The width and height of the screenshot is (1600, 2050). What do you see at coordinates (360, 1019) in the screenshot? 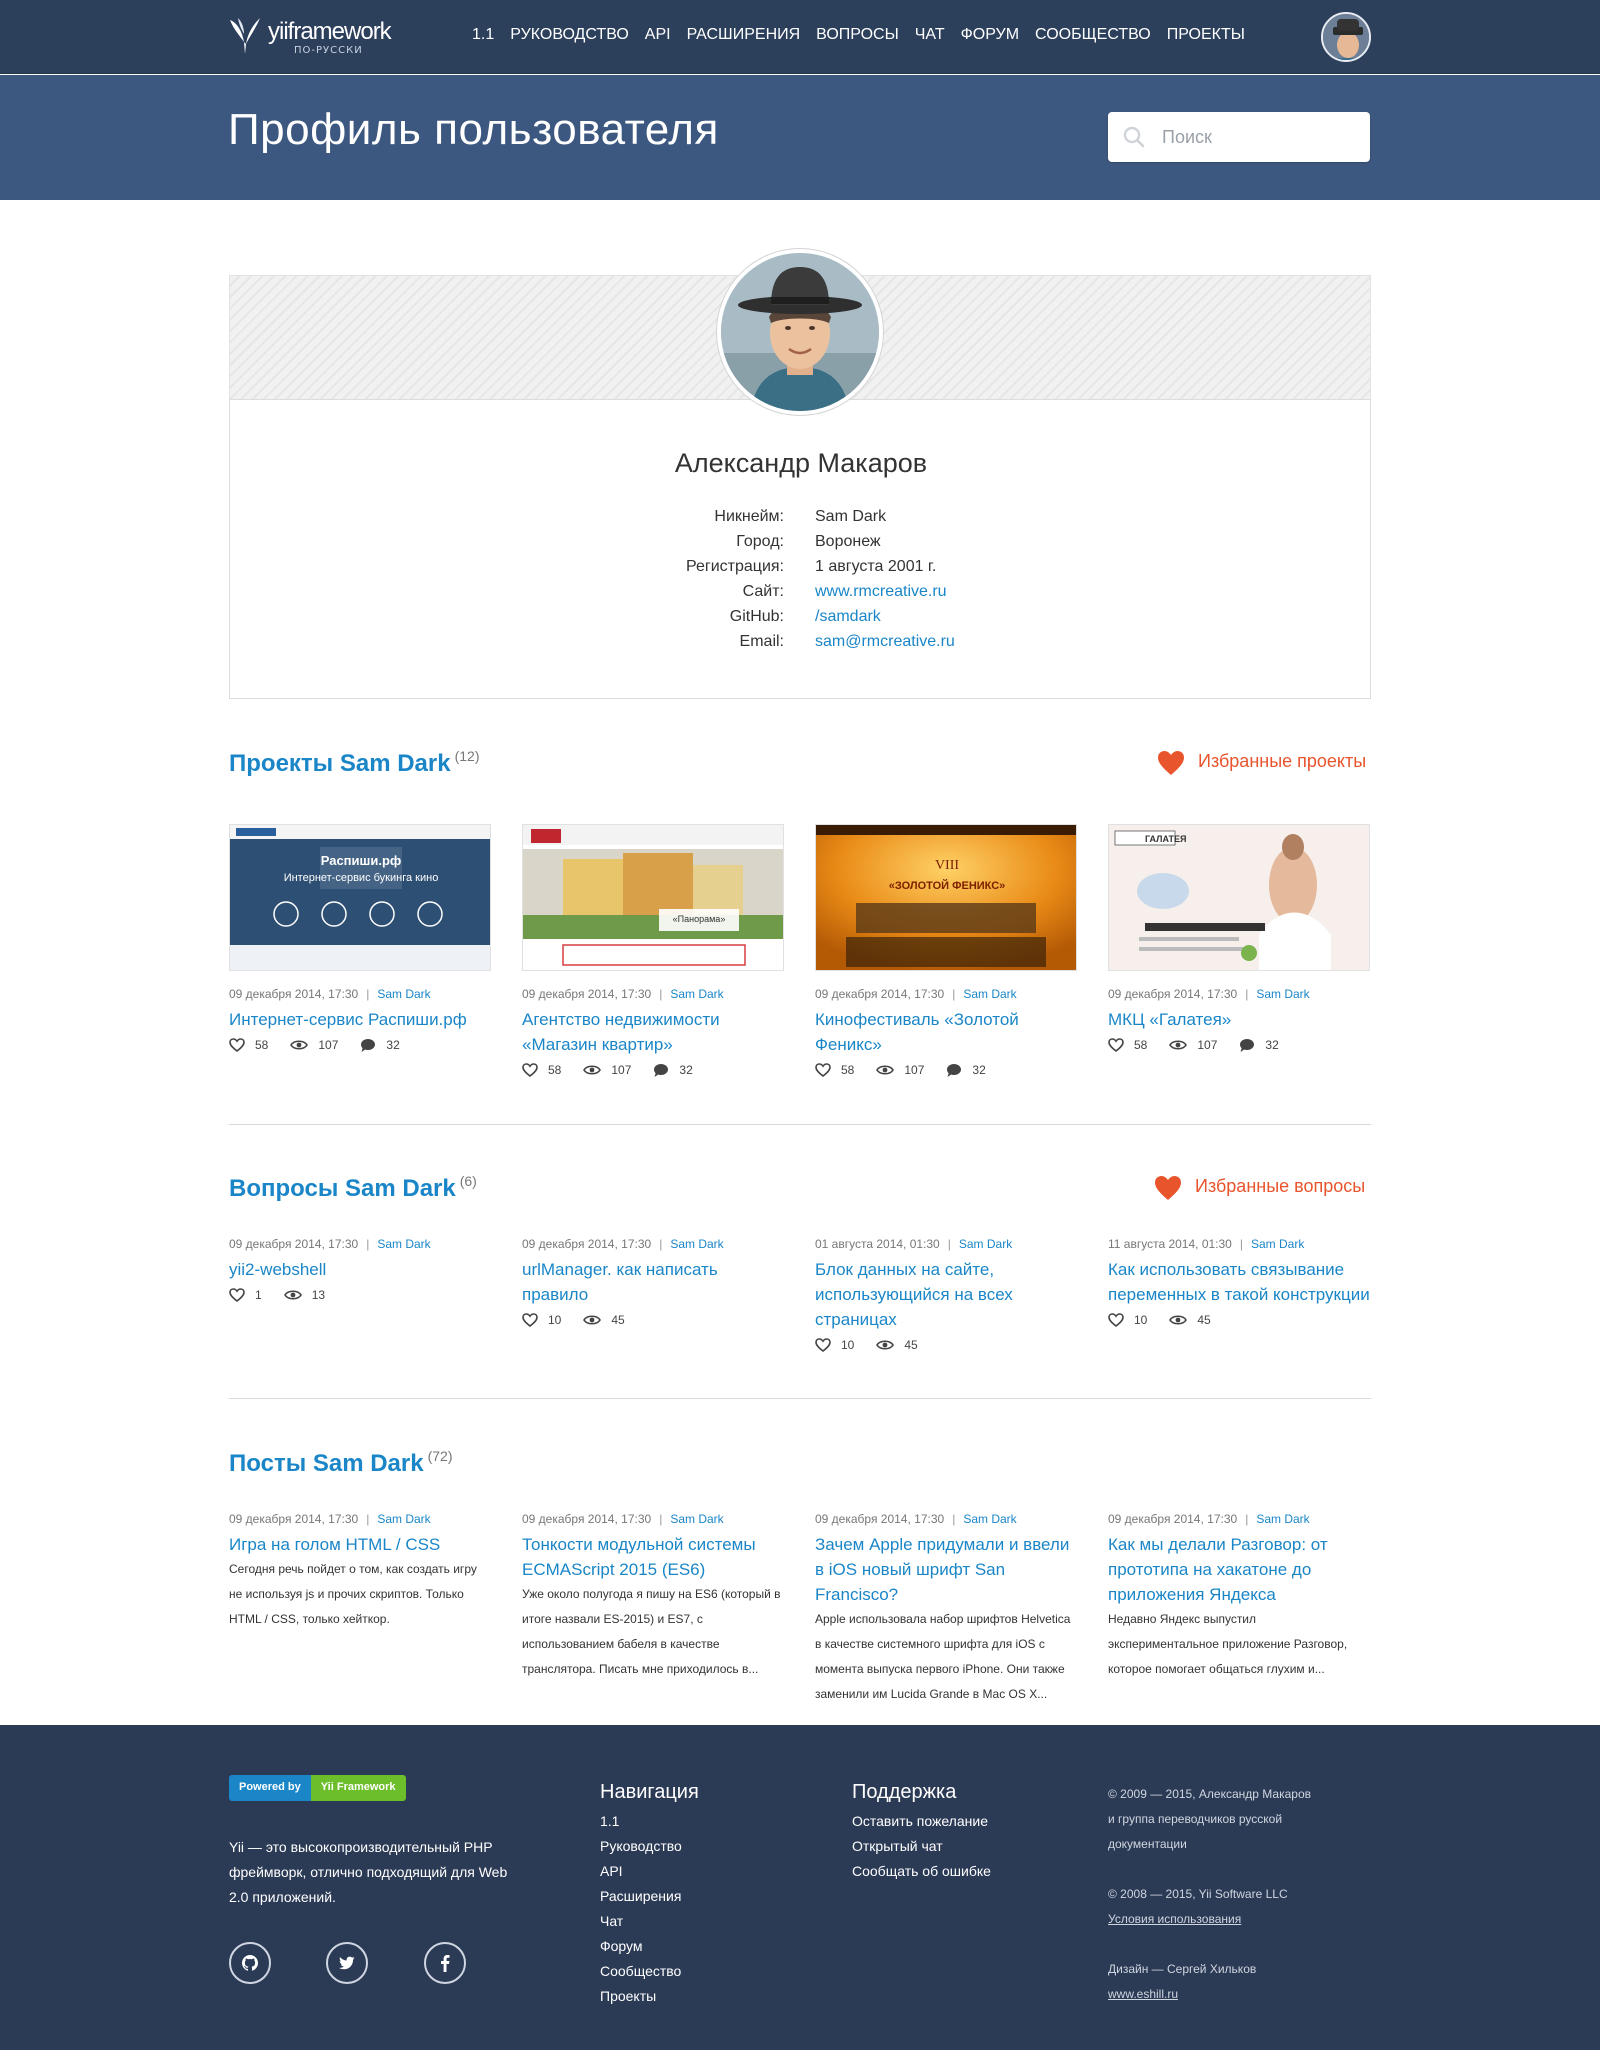
I see `card-title-link: Интернет-сервис Распиши.рф` at bounding box center [360, 1019].